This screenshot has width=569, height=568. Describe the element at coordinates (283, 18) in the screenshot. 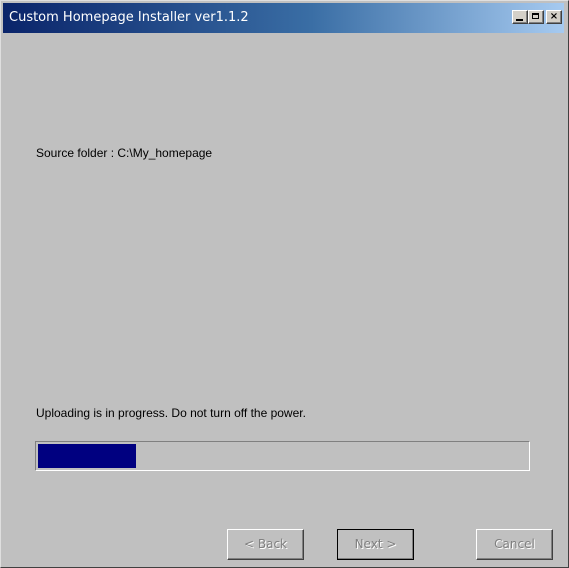

I see `title-bar: Custom Homepage Installer ver1.1.2 ×` at that location.